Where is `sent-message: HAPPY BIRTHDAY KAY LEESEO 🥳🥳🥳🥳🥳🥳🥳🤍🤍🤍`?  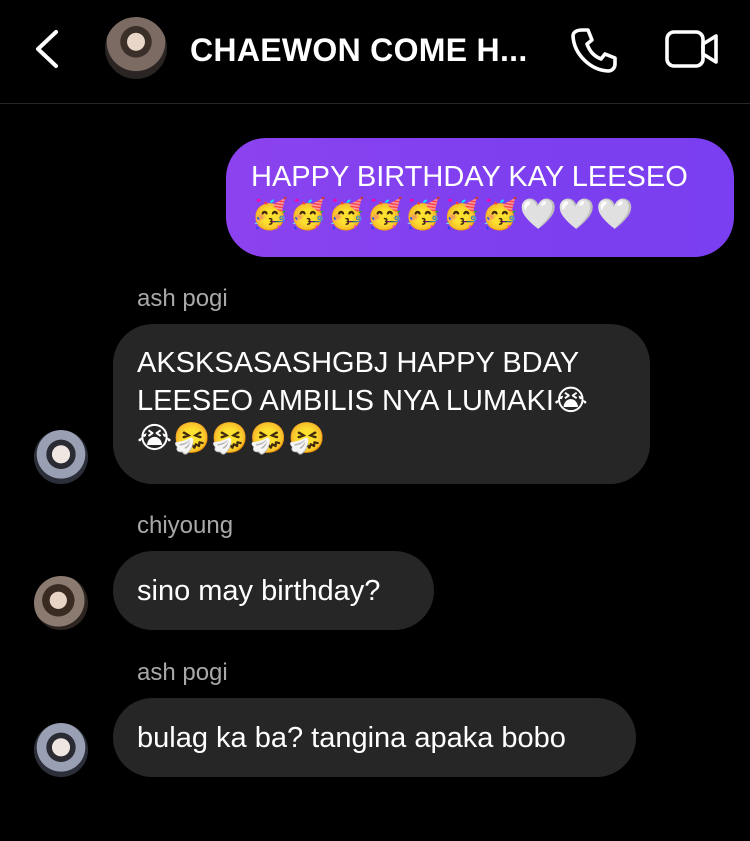 sent-message: HAPPY BIRTHDAY KAY LEESEO 🥳🥳🥳🥳🥳🥳🥳🤍🤍🤍 is located at coordinates (480, 197).